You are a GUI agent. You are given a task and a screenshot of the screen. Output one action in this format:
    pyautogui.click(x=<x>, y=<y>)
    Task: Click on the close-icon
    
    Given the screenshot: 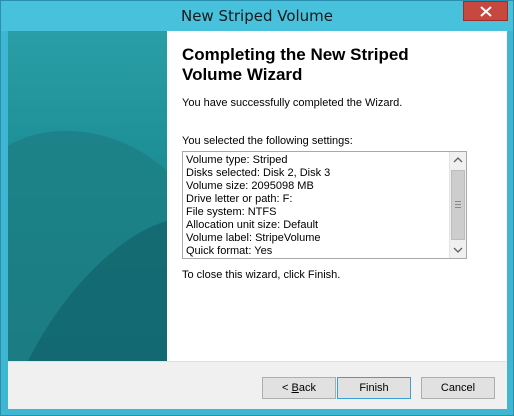 What is the action you would take?
    pyautogui.click(x=486, y=11)
    